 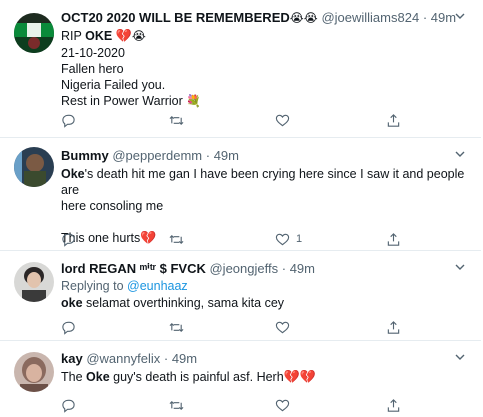 I want to click on text-line: Fallen hero, so click(x=92, y=69).